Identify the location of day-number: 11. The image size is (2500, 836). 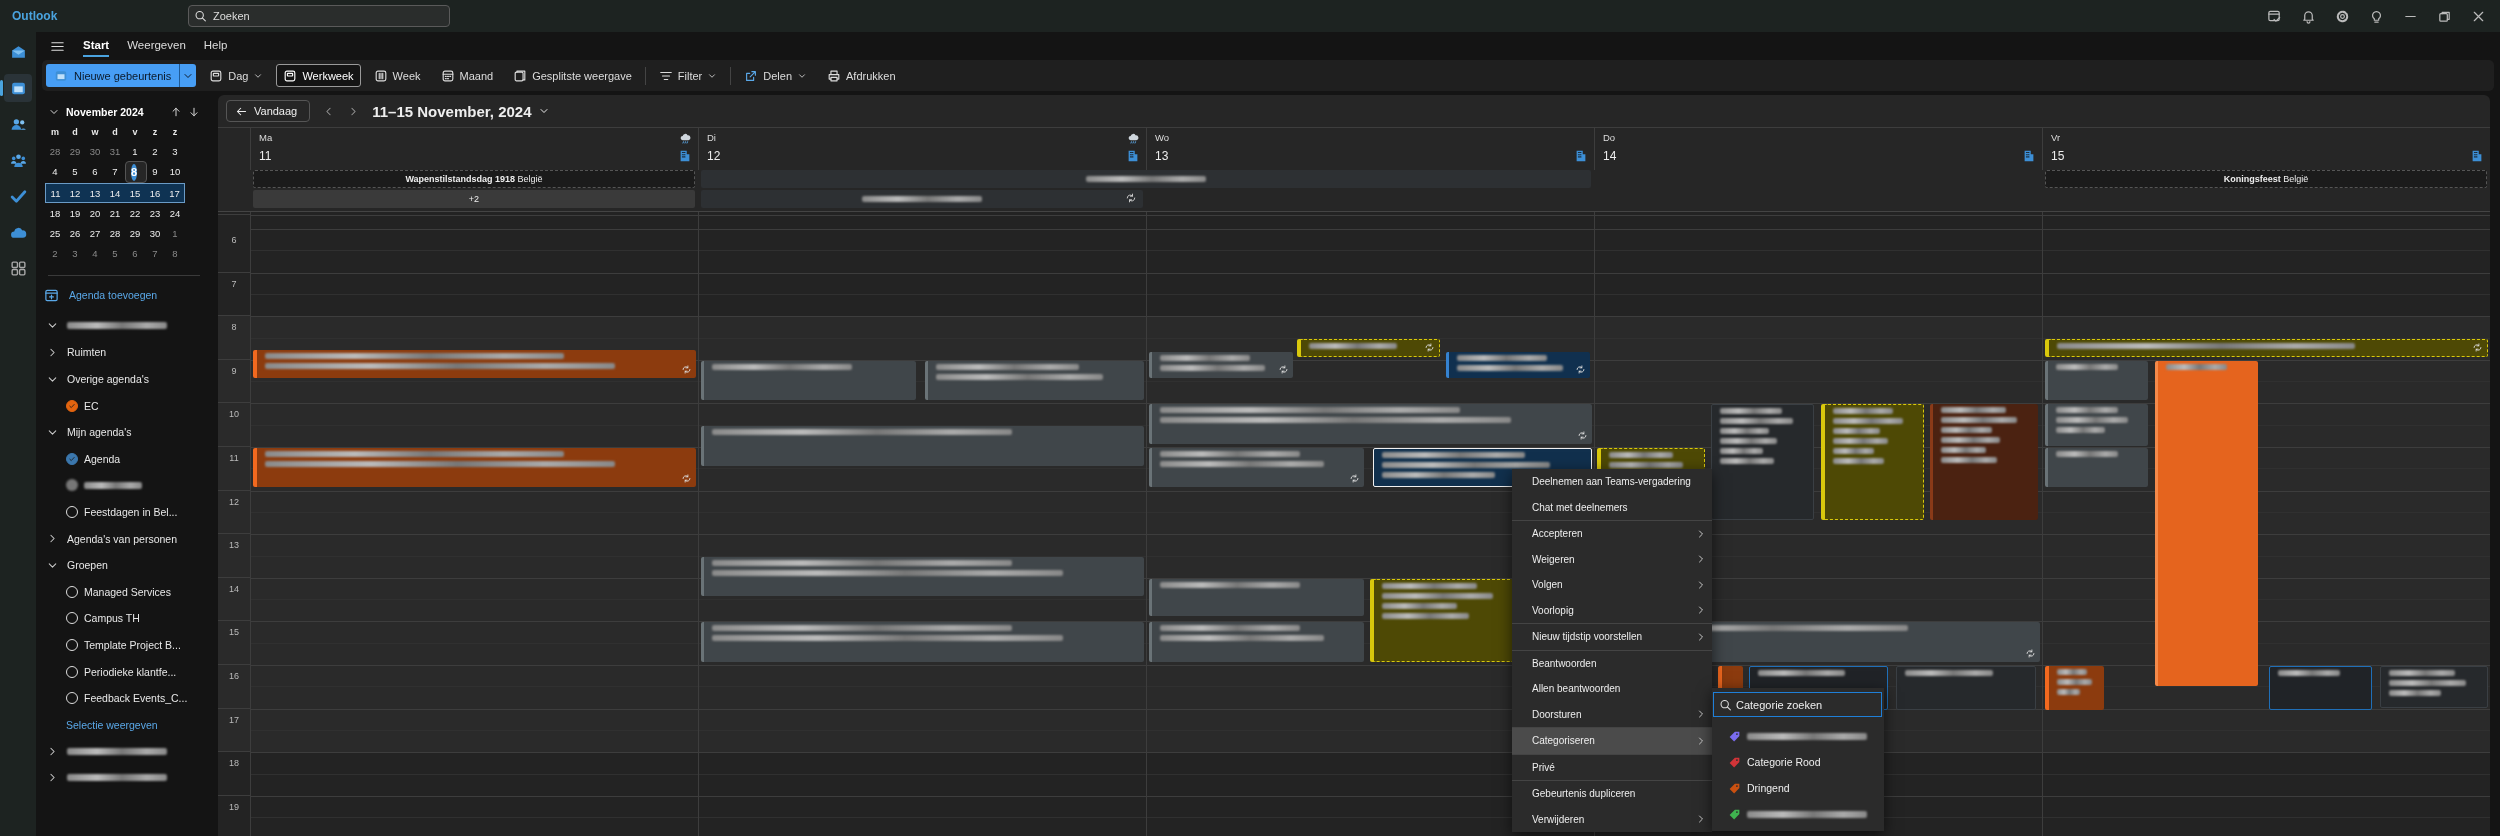
(266, 157).